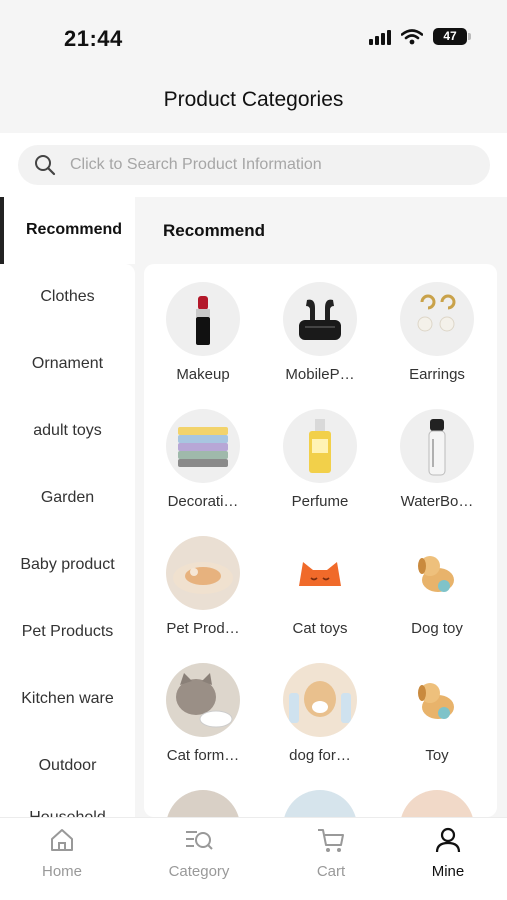 The width and height of the screenshot is (507, 900). Describe the element at coordinates (437, 374) in the screenshot. I see `category-label: Earrings` at that location.